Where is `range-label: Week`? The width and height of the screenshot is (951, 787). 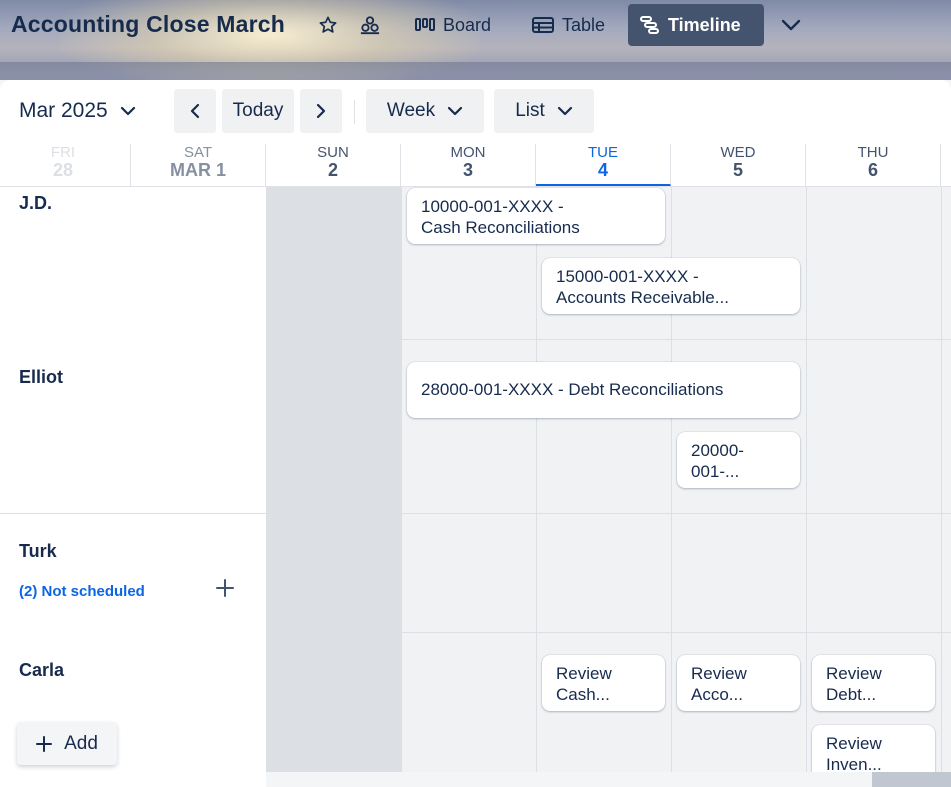
range-label: Week is located at coordinates (411, 110).